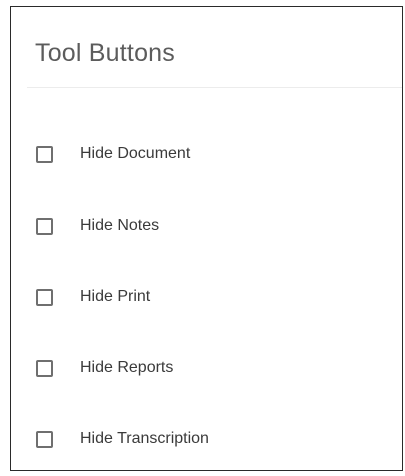 The image size is (405, 476). I want to click on option-hide-transcription: Hide Transcription, so click(122, 439).